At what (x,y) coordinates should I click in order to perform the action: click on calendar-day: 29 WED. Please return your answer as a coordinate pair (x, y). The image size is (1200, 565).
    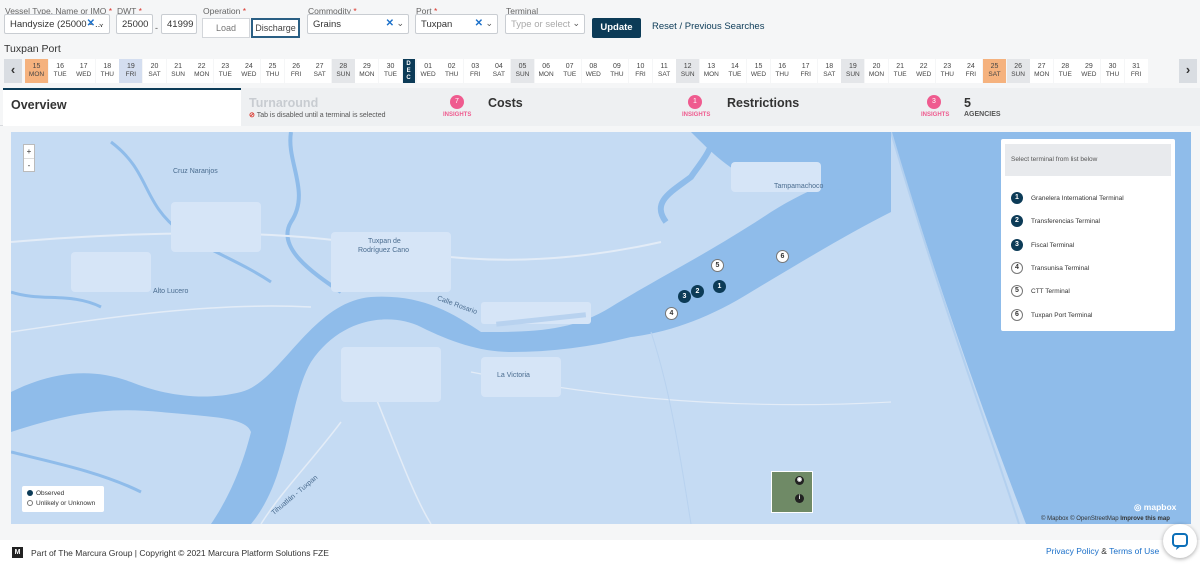
    Looking at the image, I should click on (1089, 71).